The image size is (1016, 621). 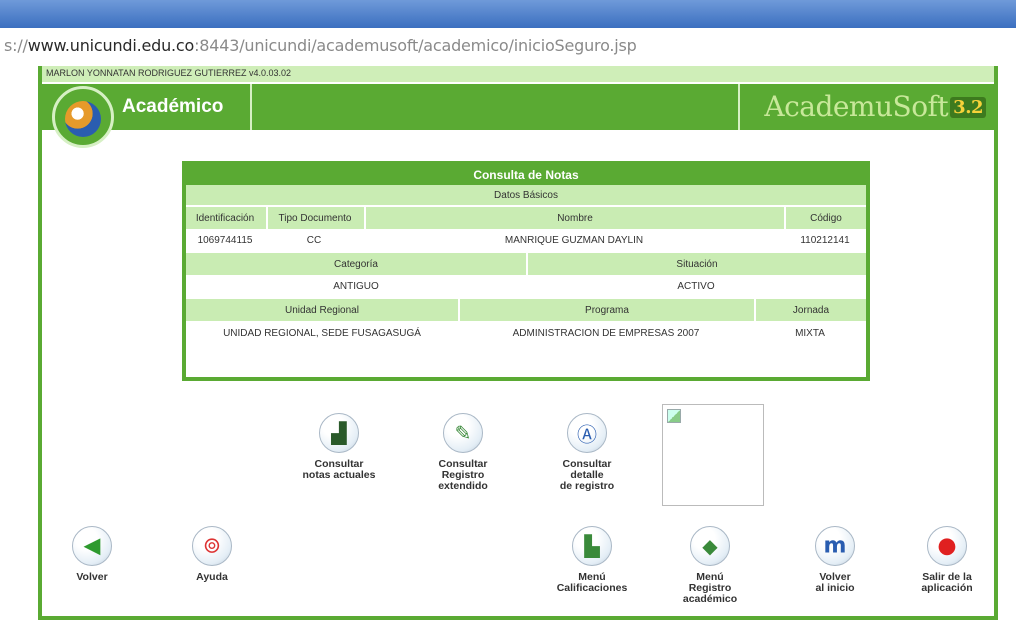 What do you see at coordinates (92, 546) in the screenshot?
I see `back-arrow-icon: ◀` at bounding box center [92, 546].